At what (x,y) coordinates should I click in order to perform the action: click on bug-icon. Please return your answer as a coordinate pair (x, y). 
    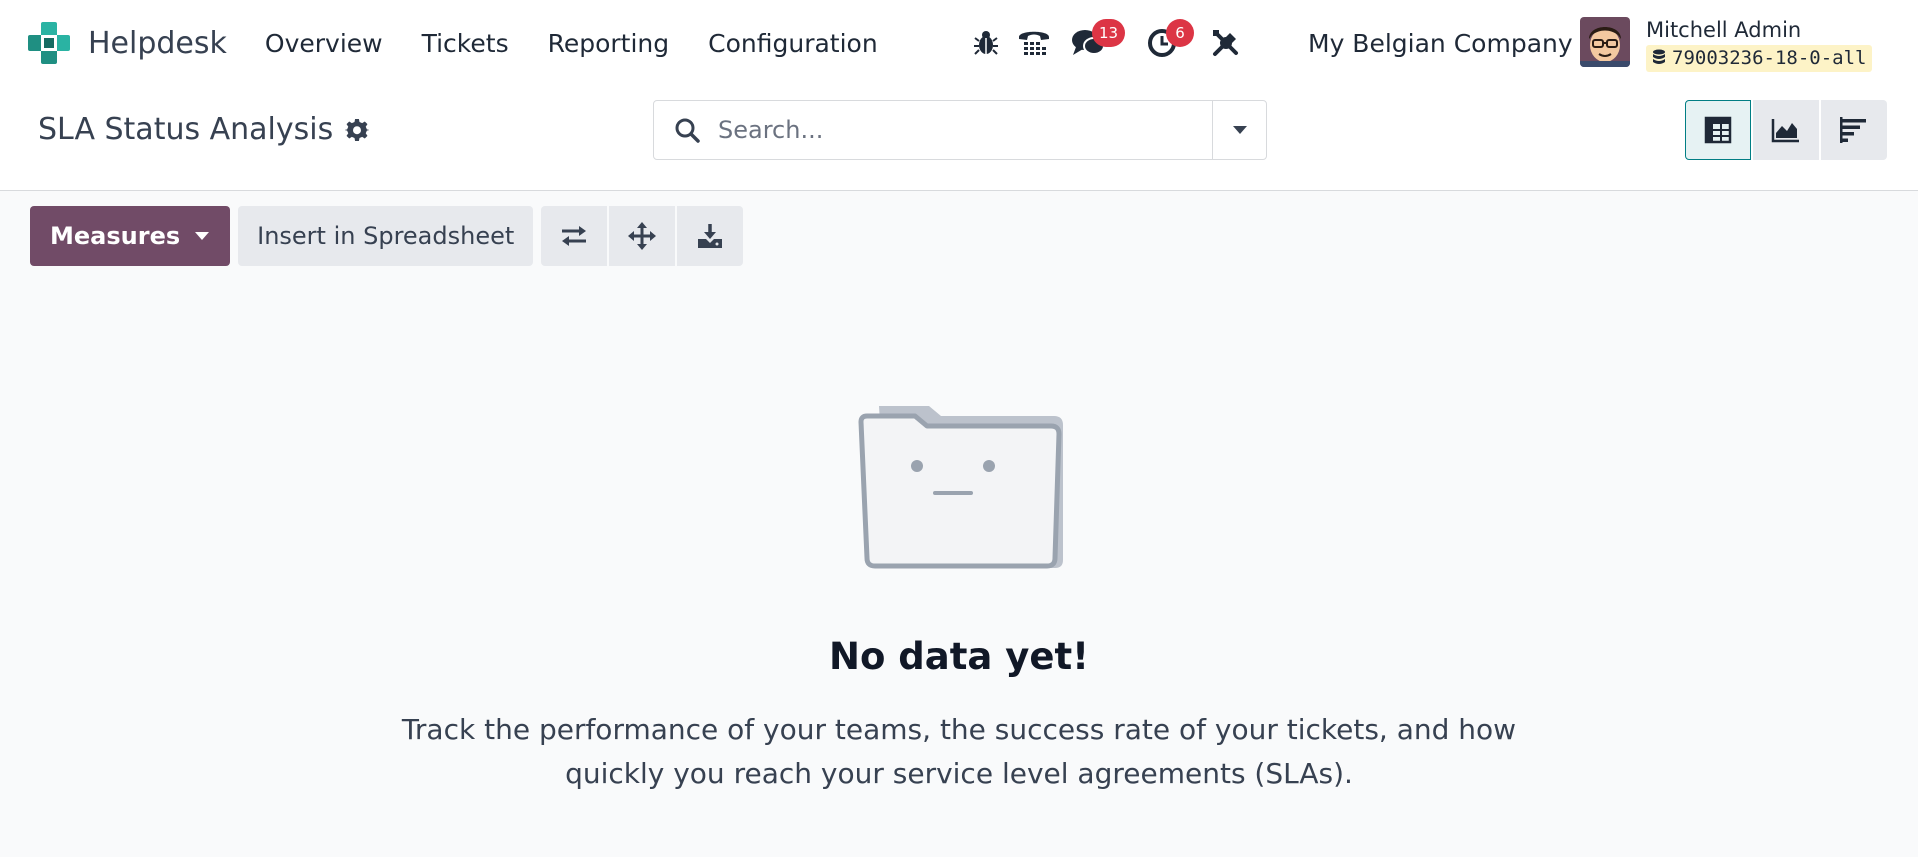
    Looking at the image, I should click on (986, 43).